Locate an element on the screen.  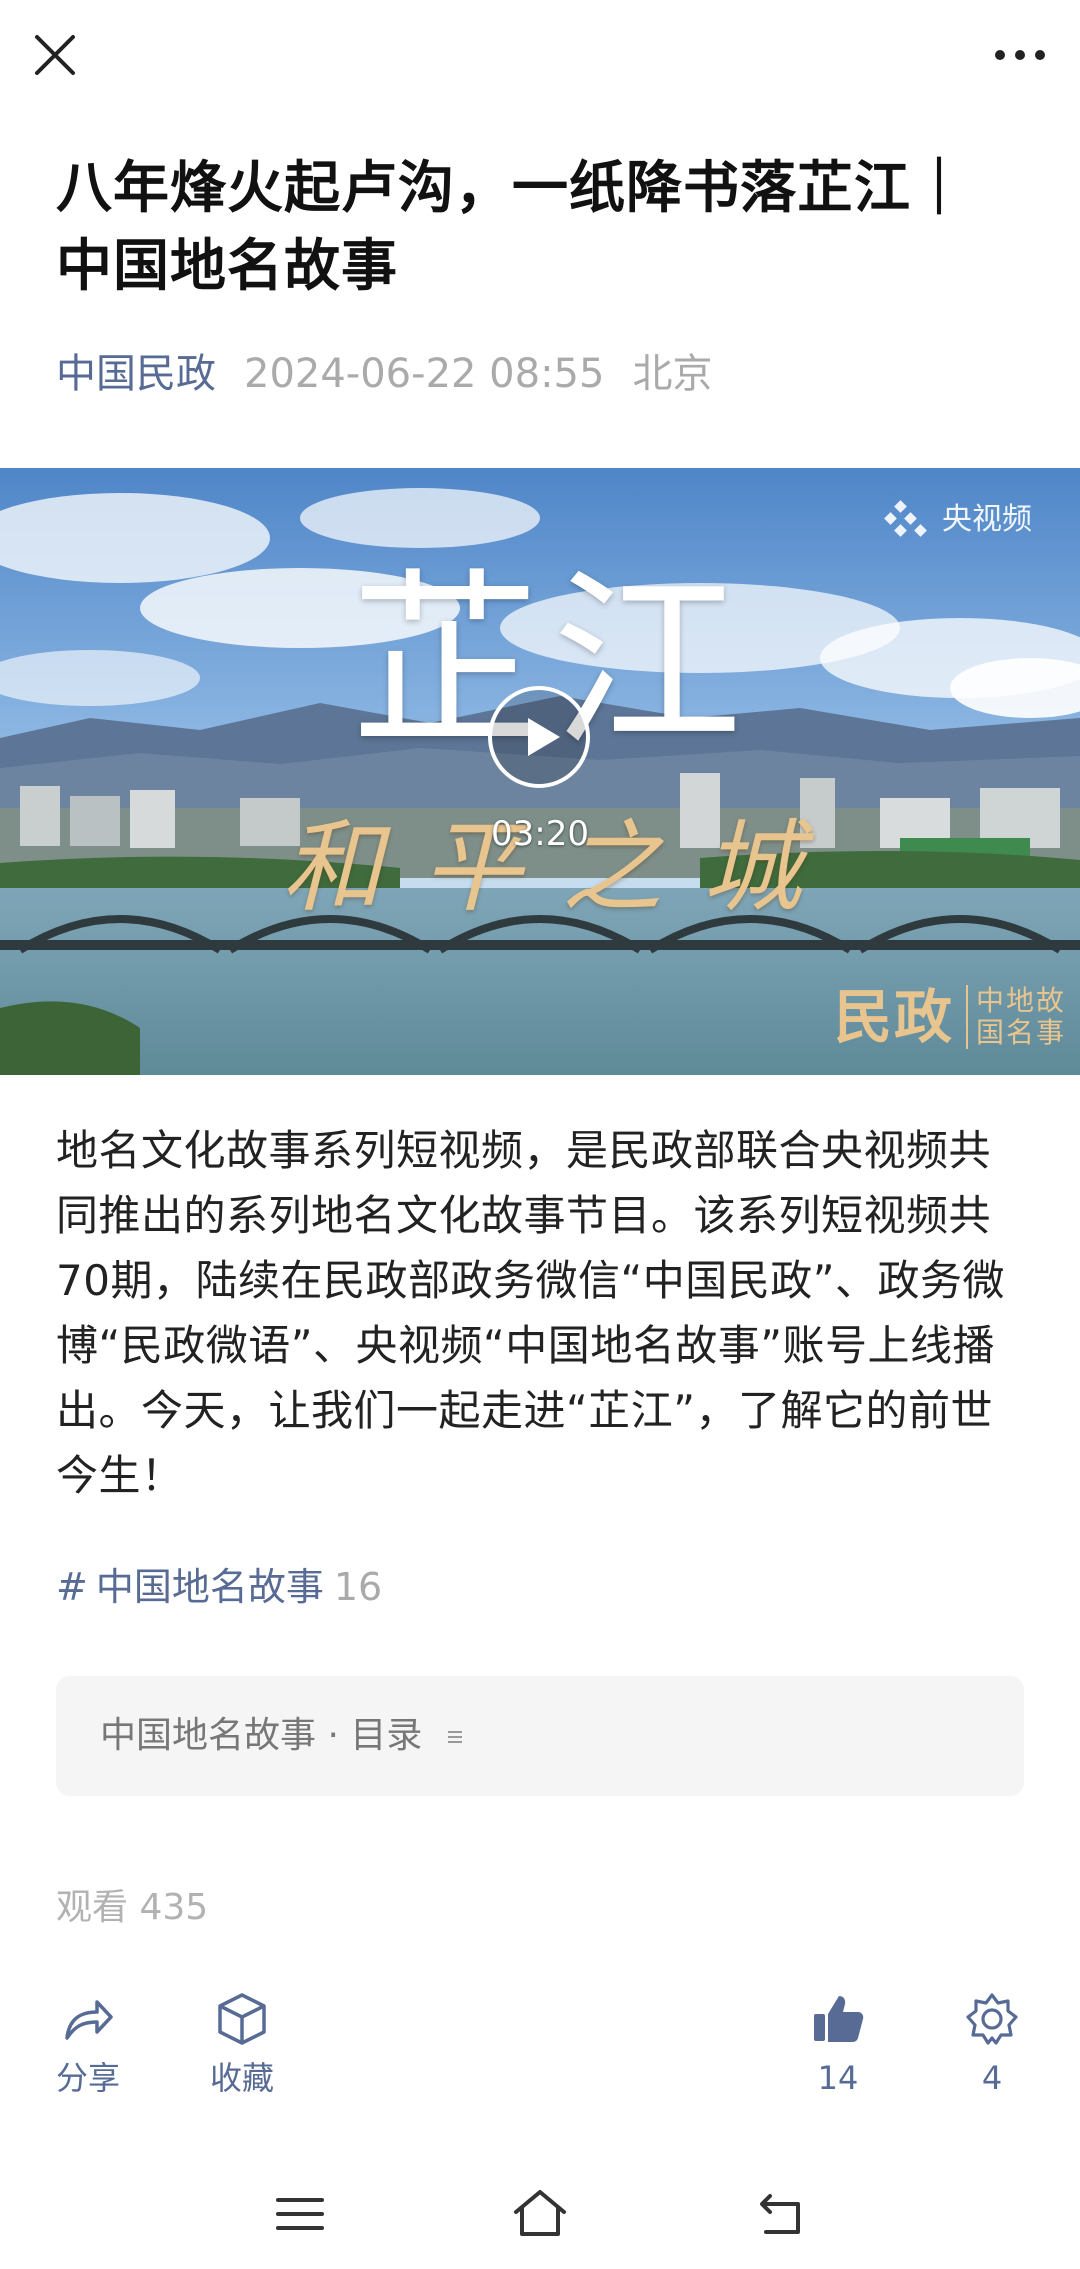
share-button: 分享 is located at coordinates (88, 2045).